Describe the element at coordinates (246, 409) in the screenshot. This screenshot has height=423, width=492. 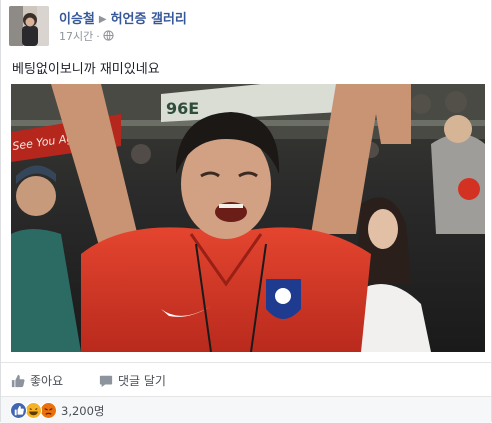
I see `reactions-bar: 3,200명` at that location.